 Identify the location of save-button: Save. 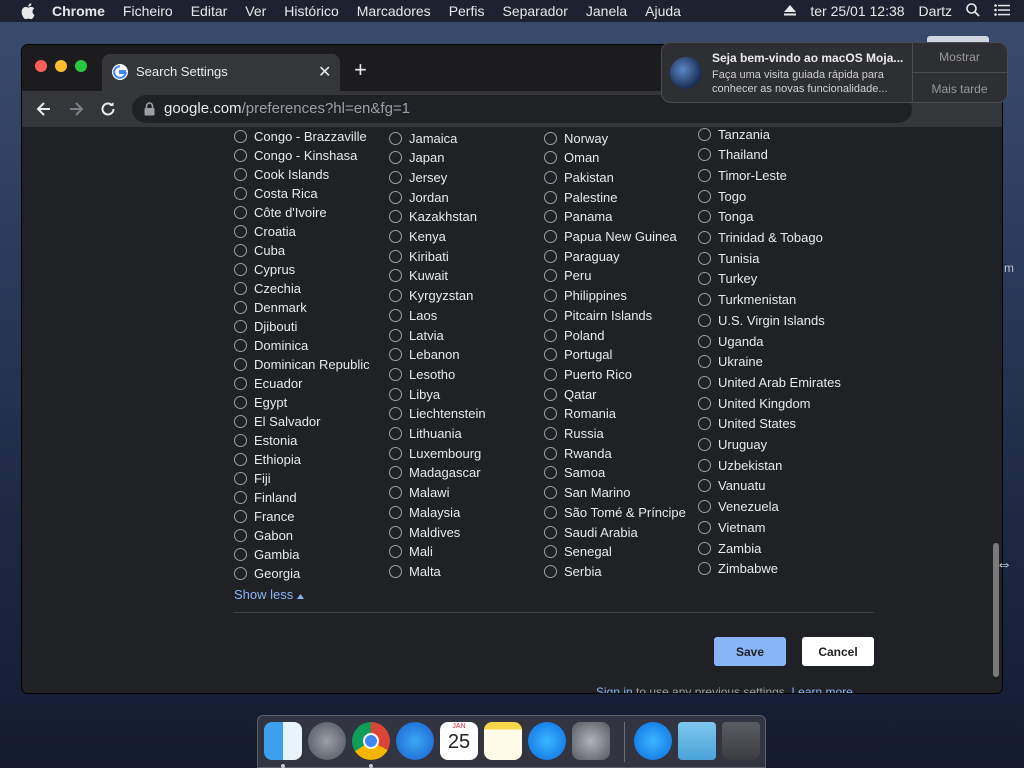
(750, 651).